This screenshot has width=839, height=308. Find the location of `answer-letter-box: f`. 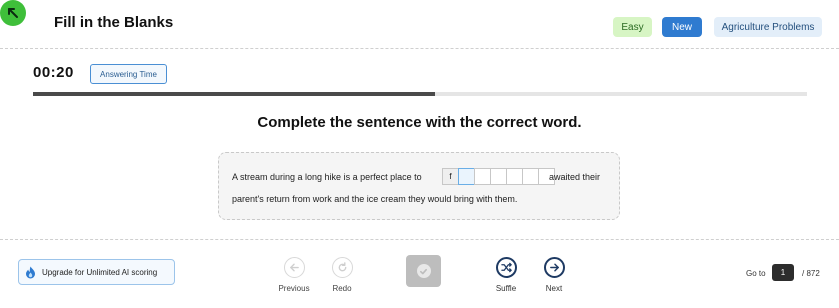

answer-letter-box: f is located at coordinates (450, 176).